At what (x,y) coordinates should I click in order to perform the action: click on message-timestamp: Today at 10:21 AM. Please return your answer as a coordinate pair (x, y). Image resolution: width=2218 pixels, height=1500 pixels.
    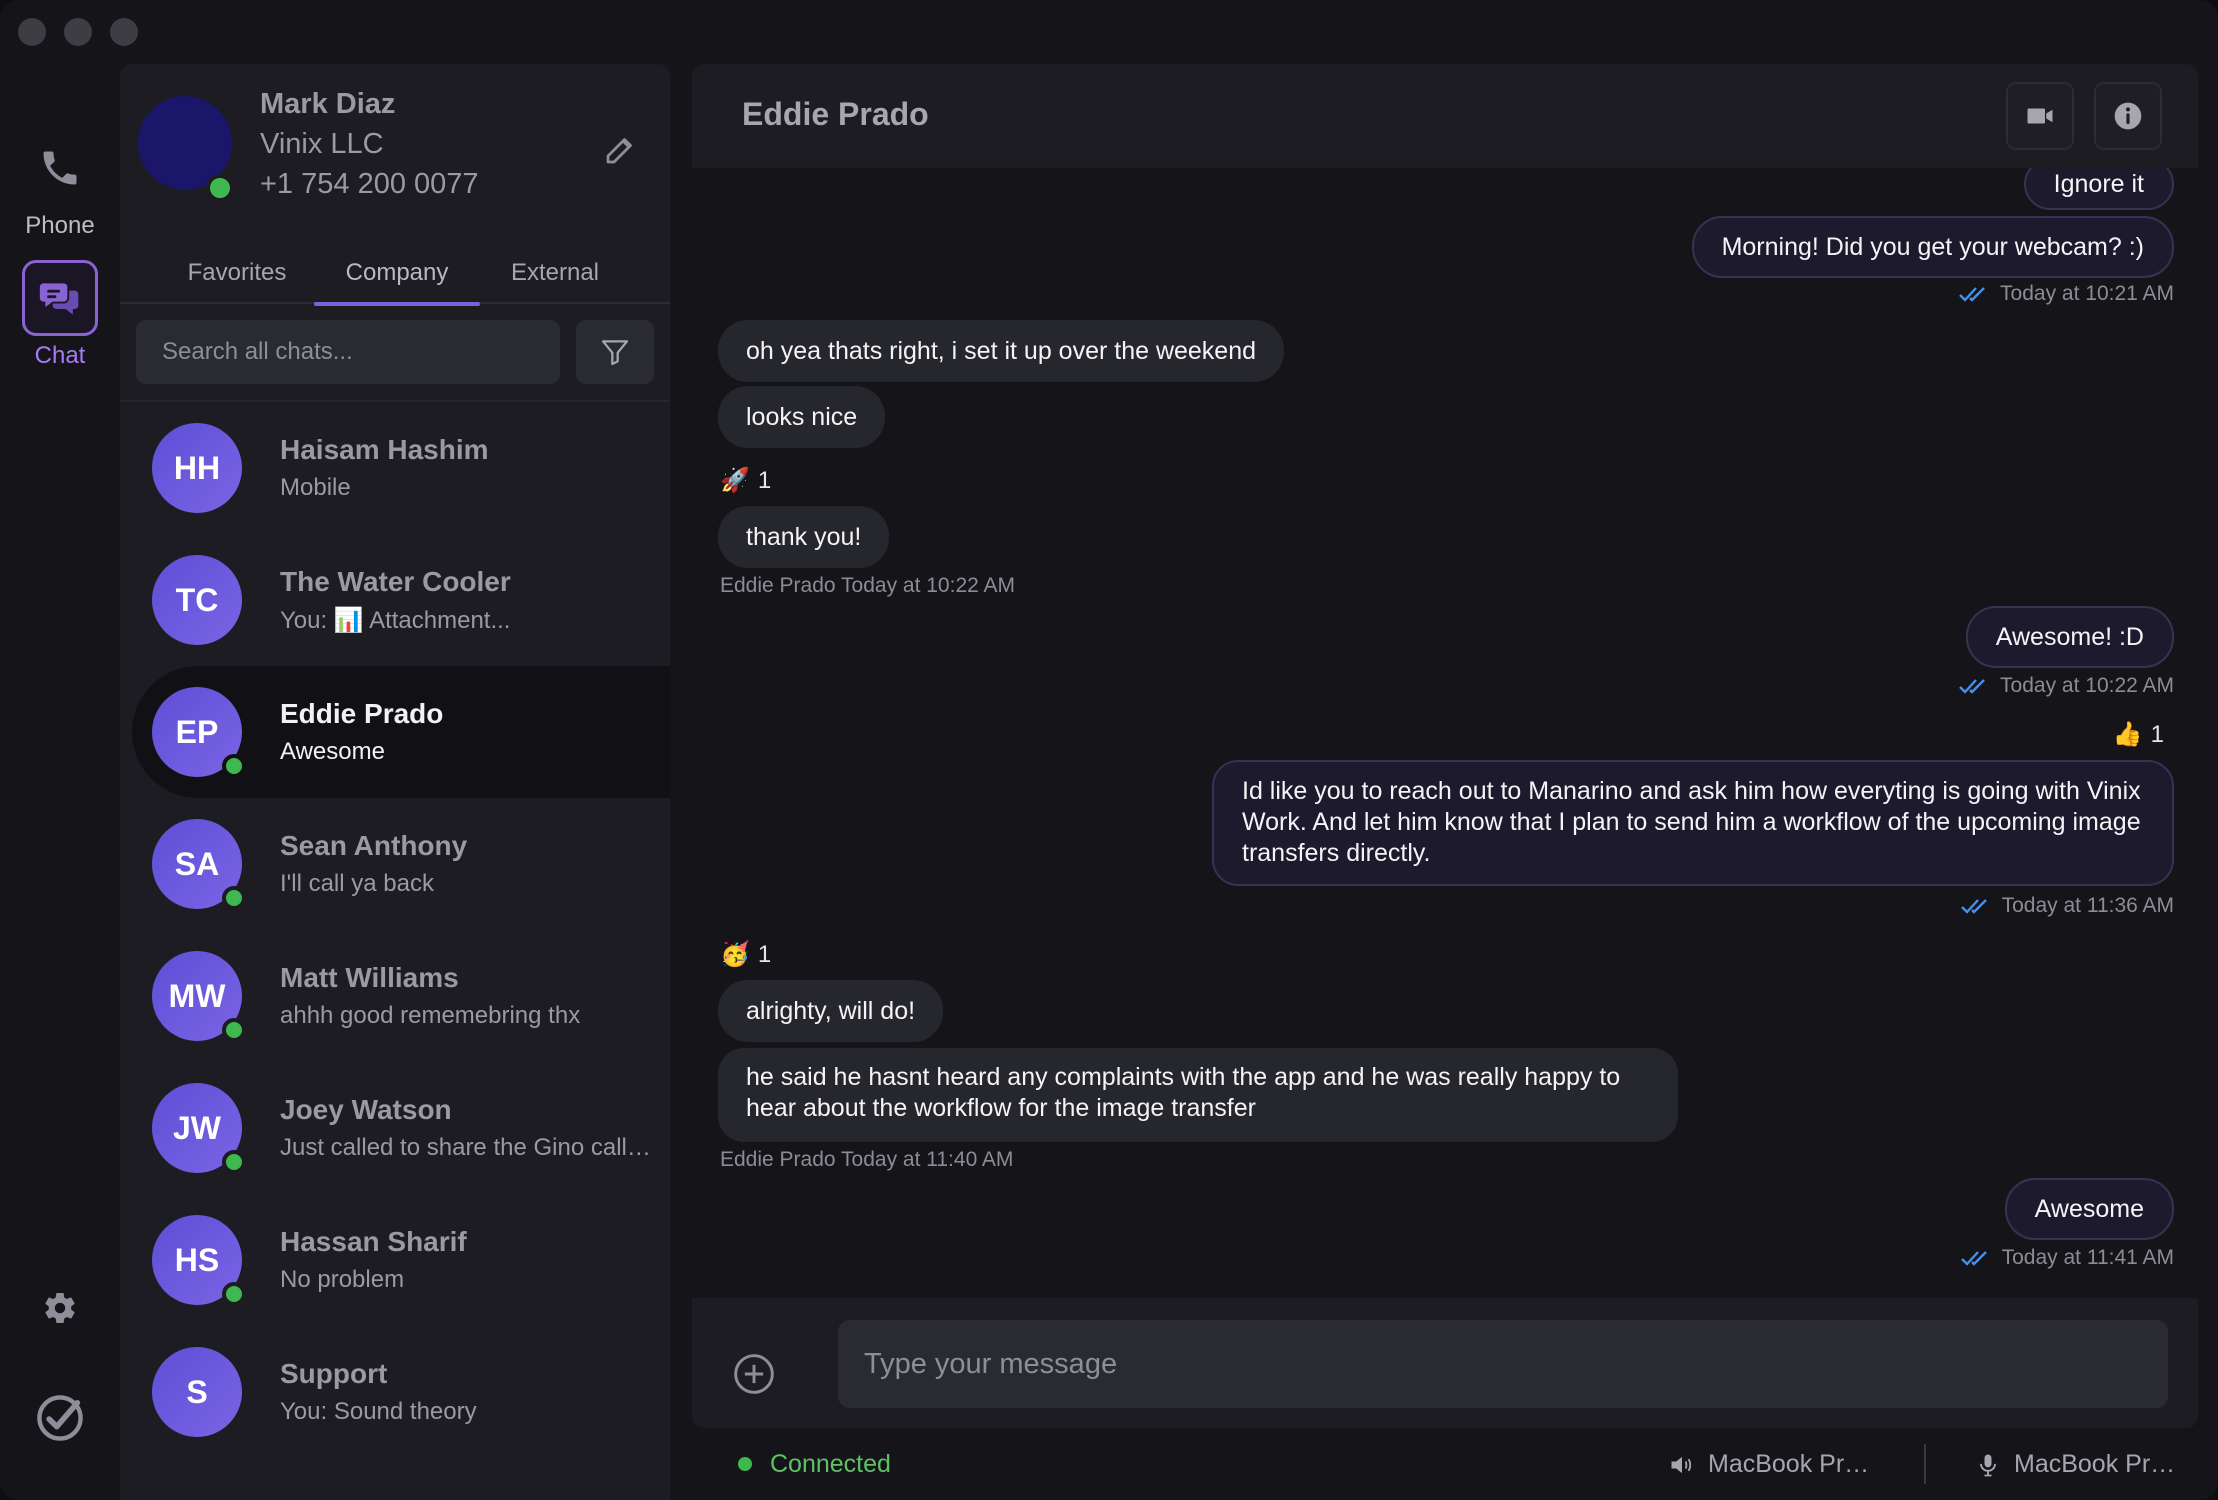
    Looking at the image, I should click on (2066, 294).